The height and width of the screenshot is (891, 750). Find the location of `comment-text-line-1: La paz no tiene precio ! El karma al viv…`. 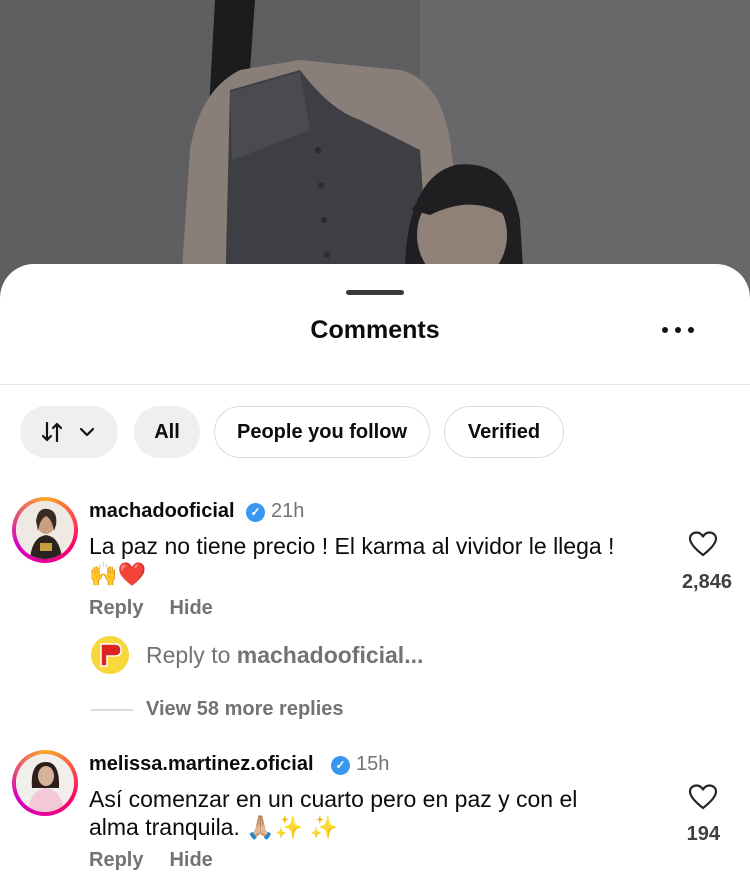

comment-text-line-1: La paz no tiene precio ! El karma al viv… is located at coordinates (352, 546).